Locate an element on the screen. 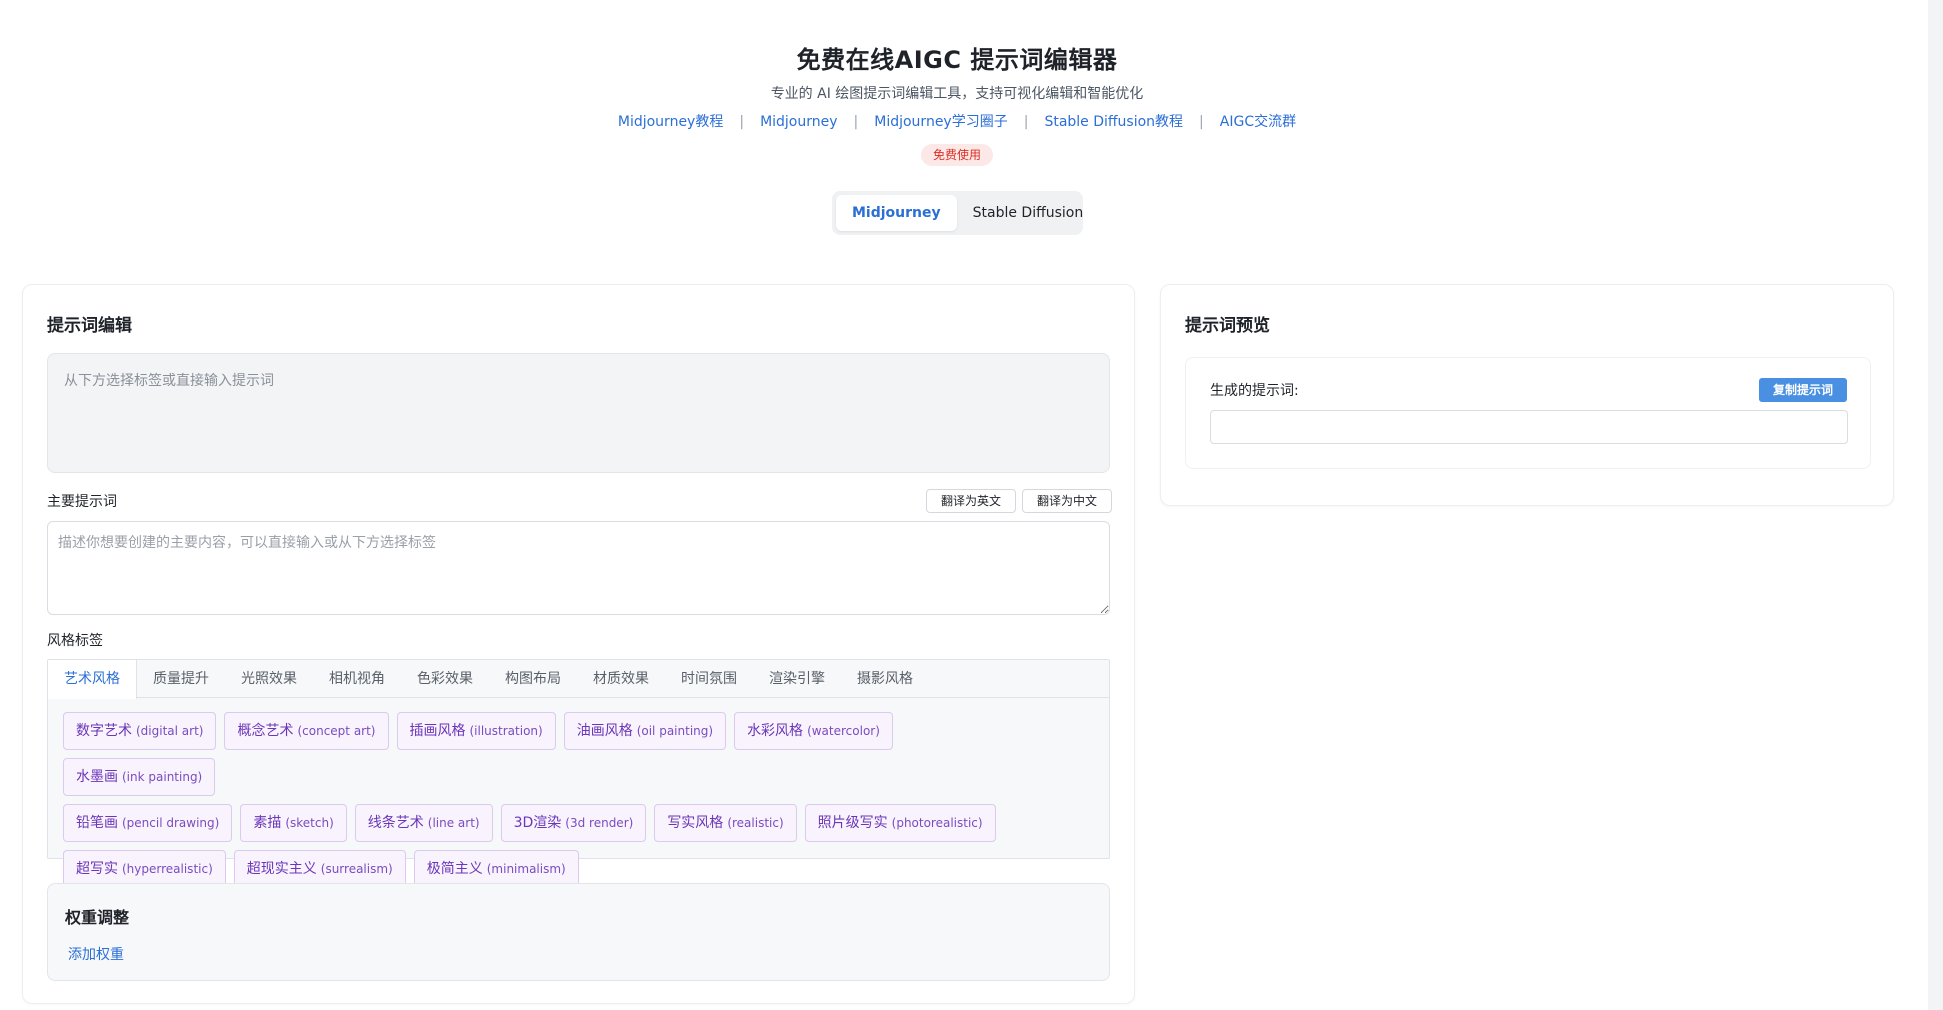 This screenshot has height=1010, width=1943. tag-label-en: (photorealistic) is located at coordinates (937, 823).